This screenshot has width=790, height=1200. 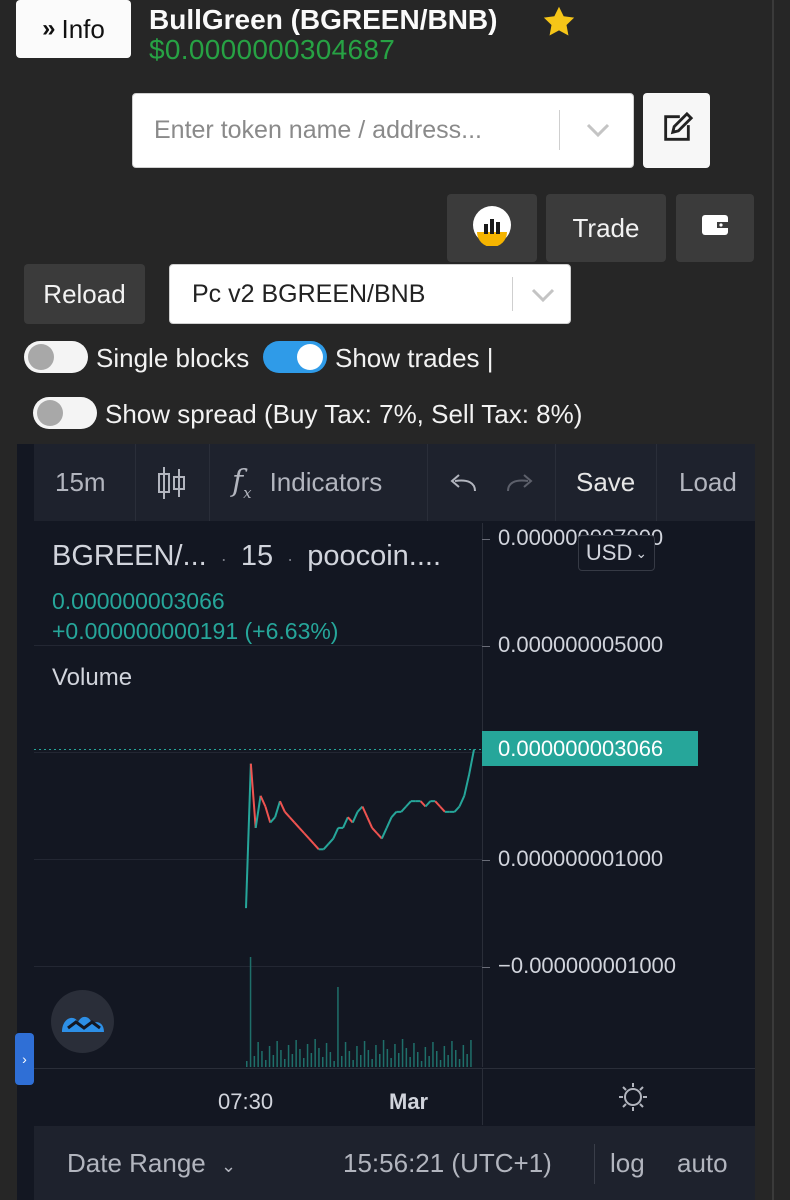 What do you see at coordinates (323, 19) in the screenshot?
I see `token-title: BullGreen (BGREEN/BNB)` at bounding box center [323, 19].